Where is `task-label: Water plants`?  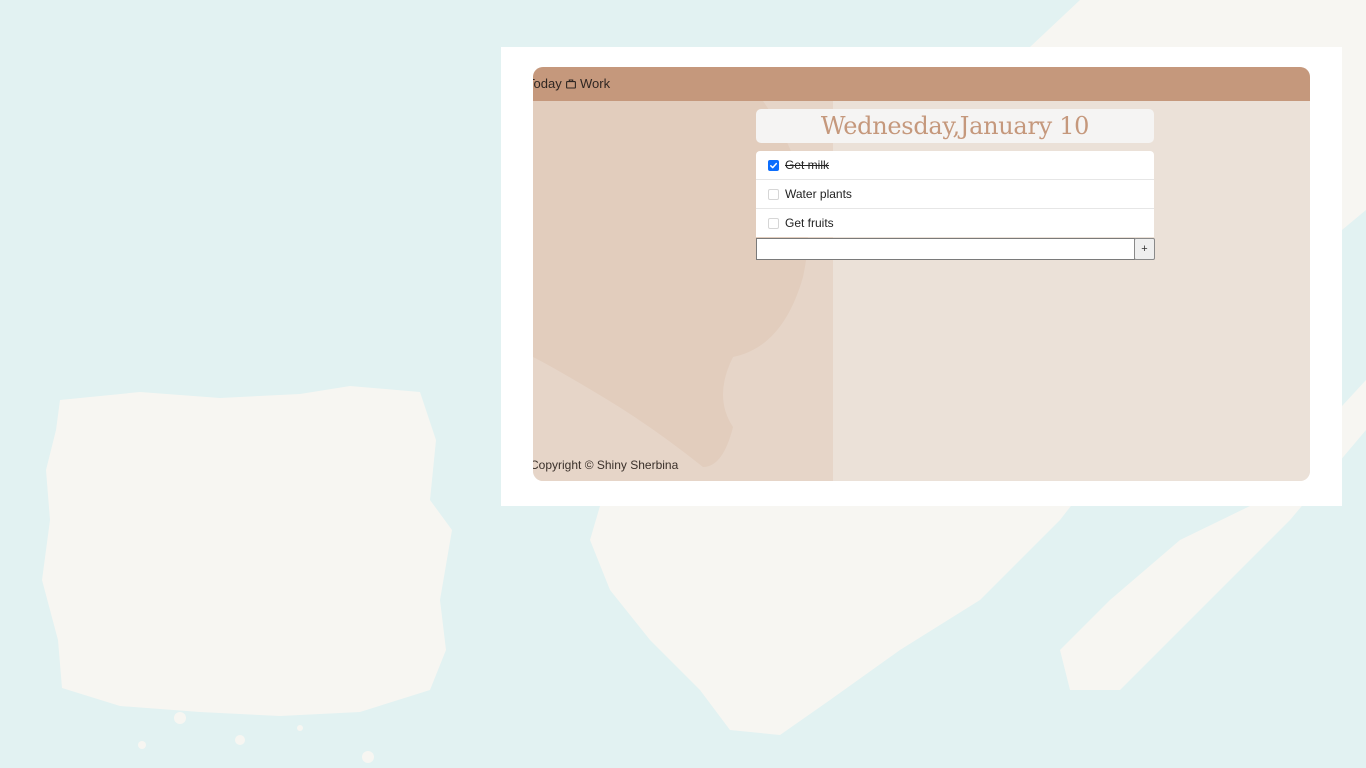 task-label: Water plants is located at coordinates (818, 194).